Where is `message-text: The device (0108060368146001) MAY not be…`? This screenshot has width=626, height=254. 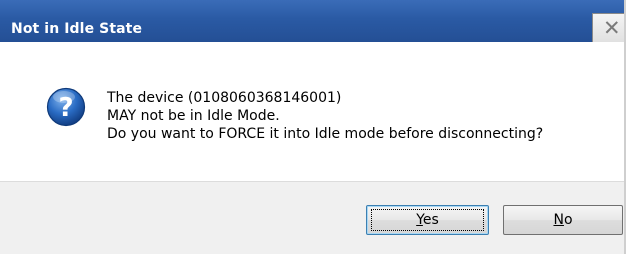 message-text: The device (0108060368146001) MAY not be… is located at coordinates (325, 116).